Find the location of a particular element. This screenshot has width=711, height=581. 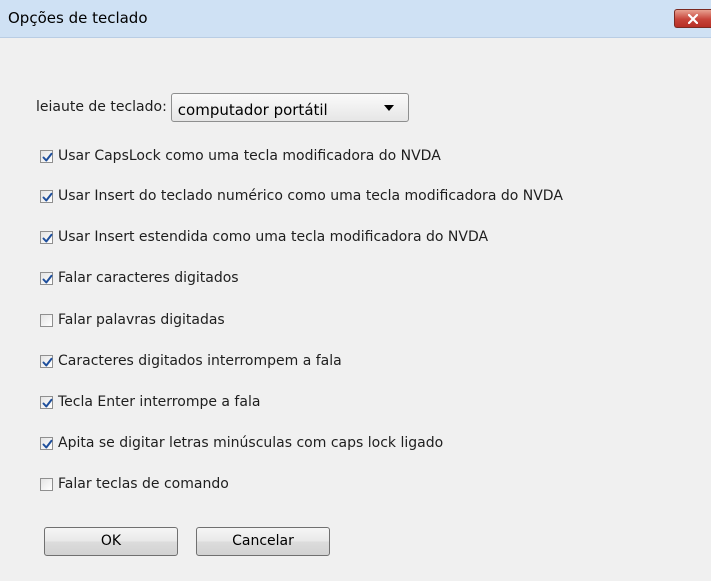

option-label: Falar caracteres digitados is located at coordinates (148, 278).